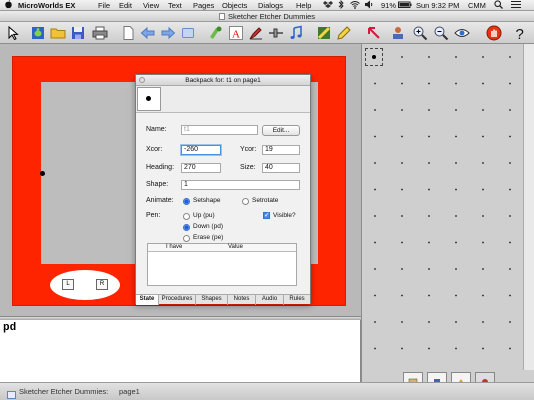 Image resolution: width=534 pixels, height=400 pixels. Describe the element at coordinates (441, 33) in the screenshot. I see `zoom-out-icon` at that location.